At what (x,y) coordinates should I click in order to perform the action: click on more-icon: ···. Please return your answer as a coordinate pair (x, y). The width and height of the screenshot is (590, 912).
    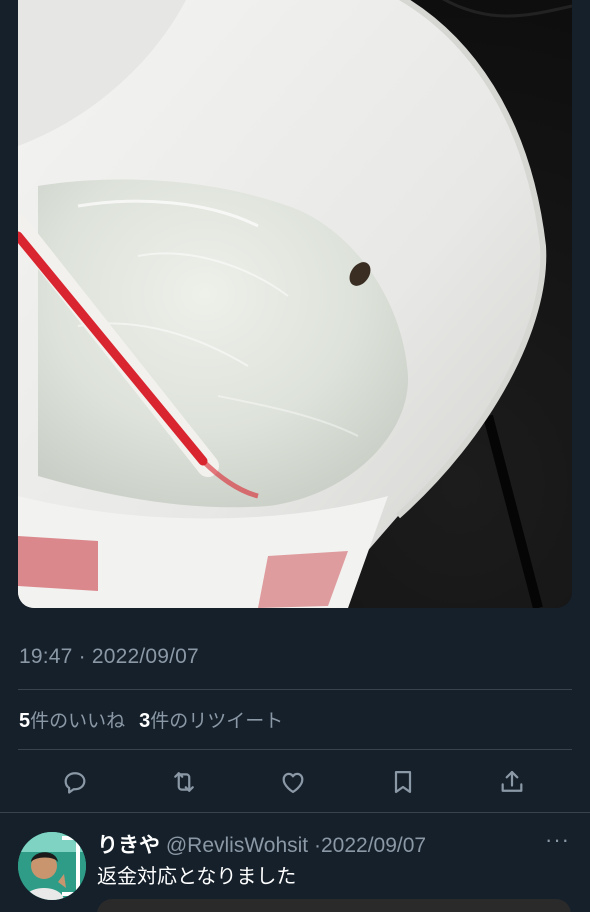
    Looking at the image, I should click on (557, 840).